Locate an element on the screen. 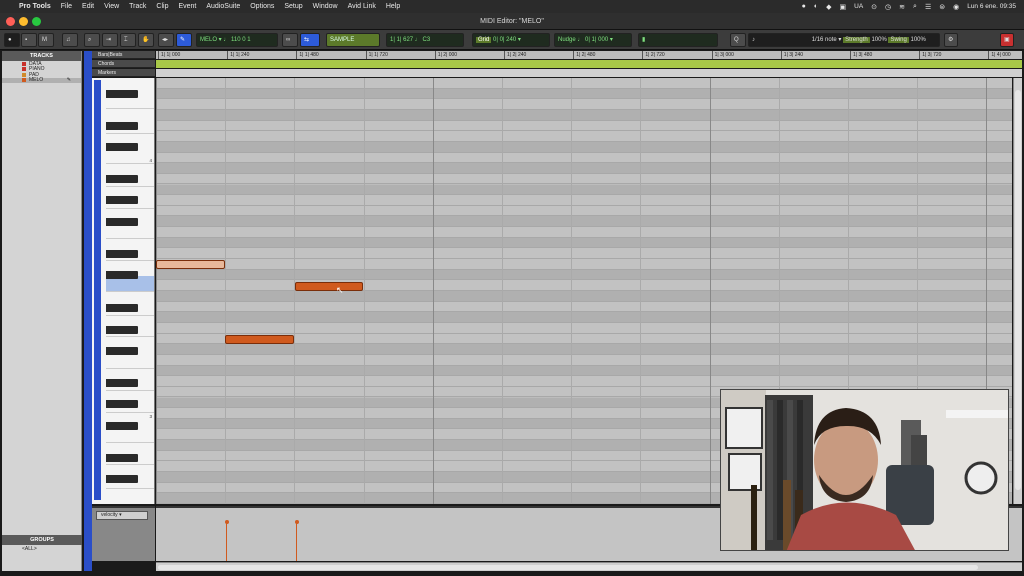 The image size is (1024, 576). minimize-window-icon is located at coordinates (23, 21).